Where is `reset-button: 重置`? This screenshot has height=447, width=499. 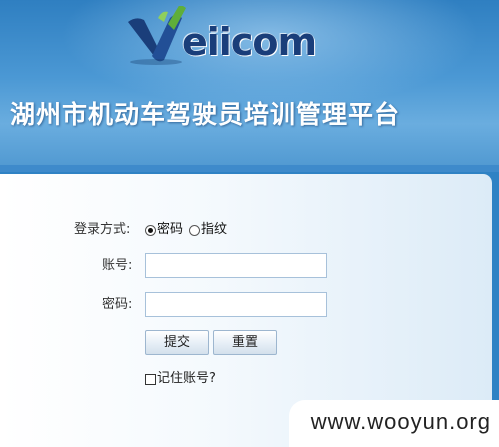 reset-button: 重置 is located at coordinates (245, 342).